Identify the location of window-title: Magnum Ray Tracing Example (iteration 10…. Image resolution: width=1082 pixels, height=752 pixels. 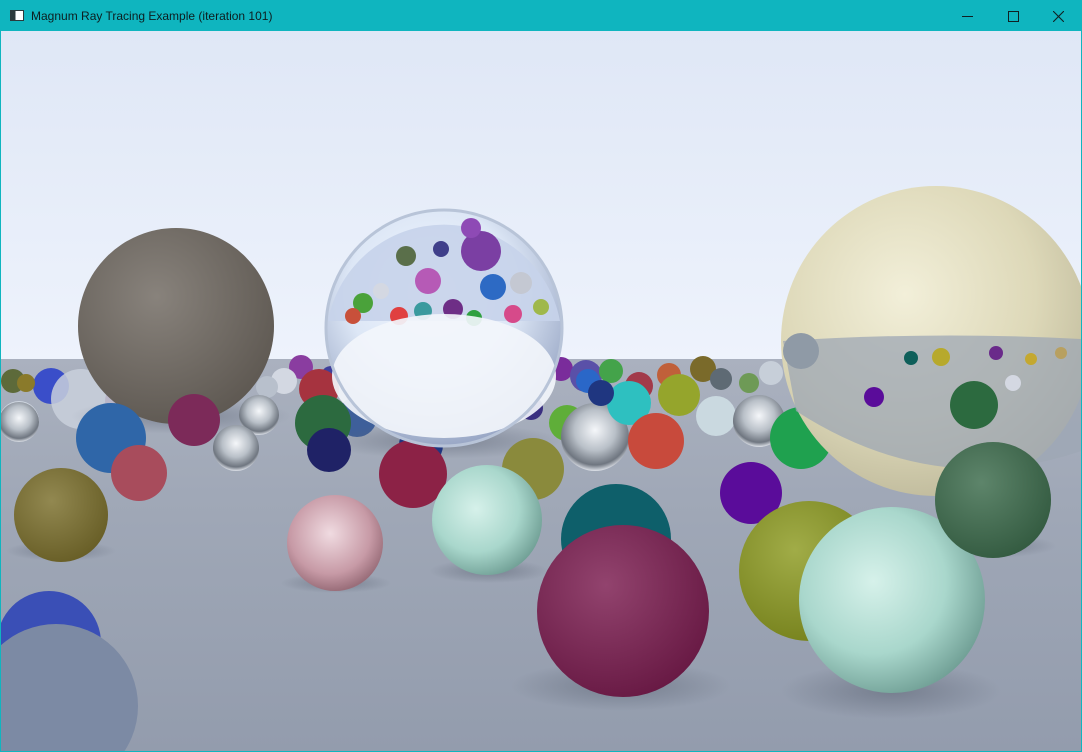
(152, 16).